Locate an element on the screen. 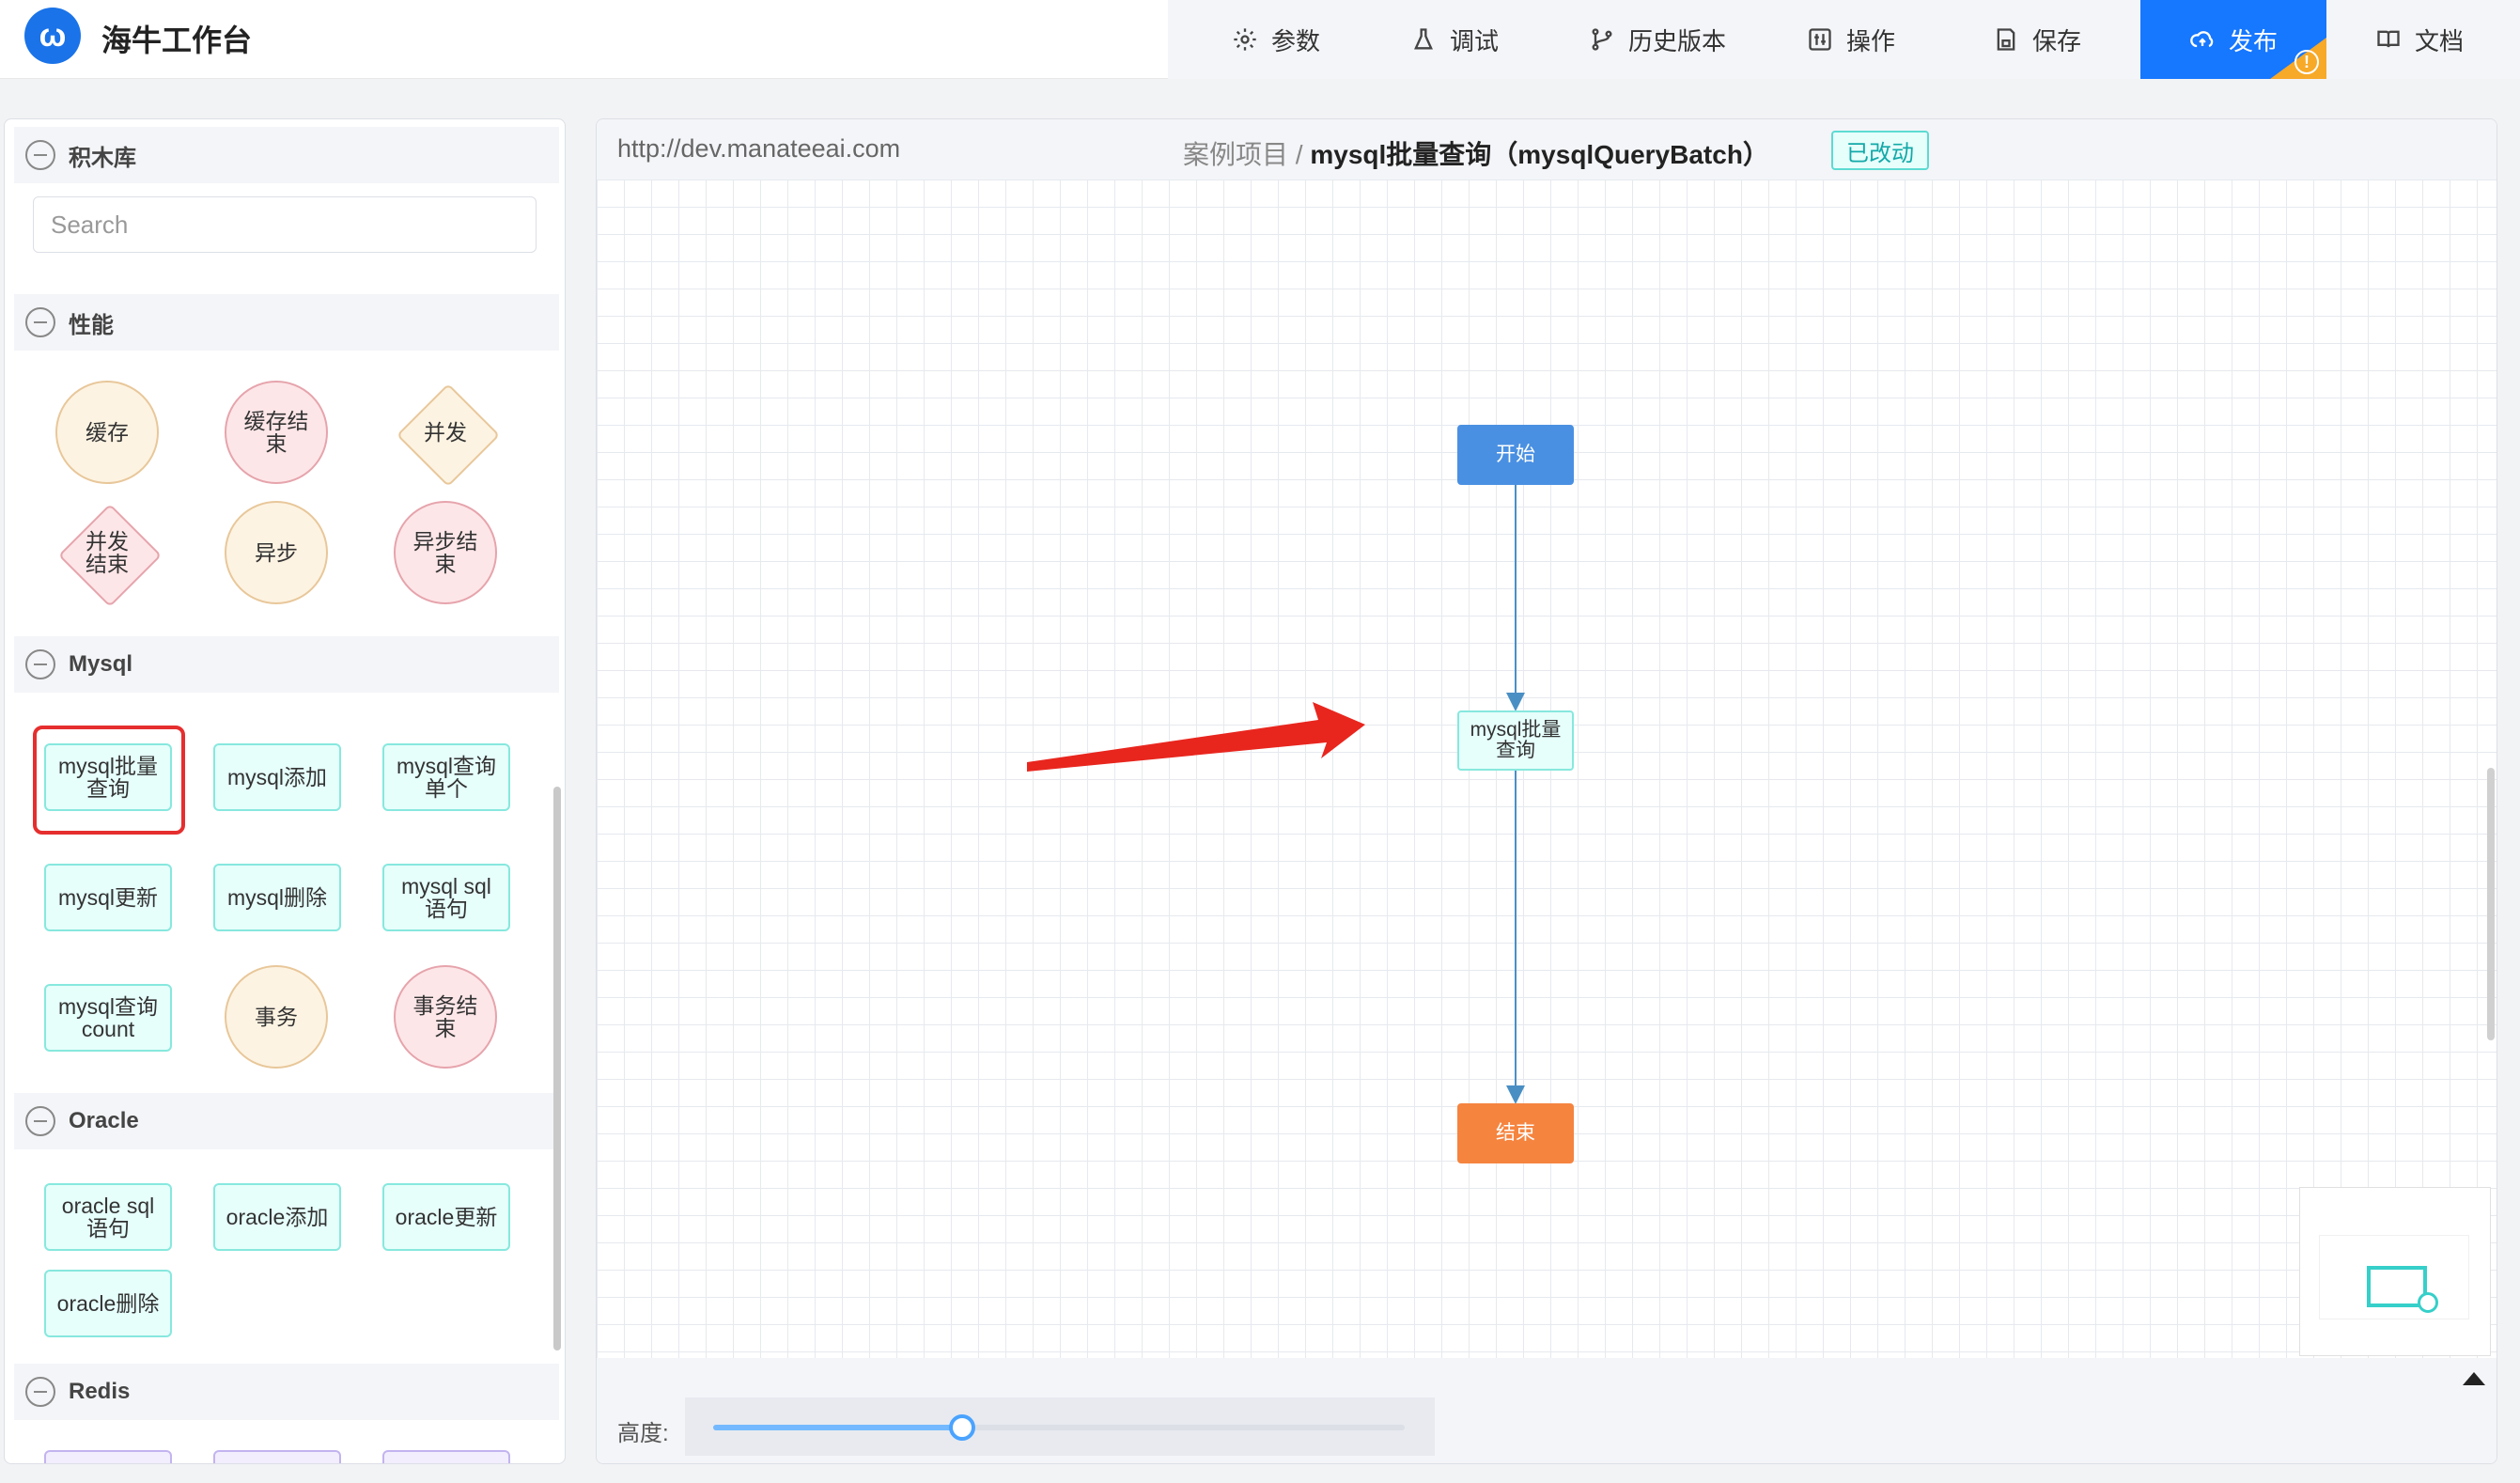 This screenshot has height=1483, width=2520. block-mysql-delete: mysql删除 is located at coordinates (277, 897).